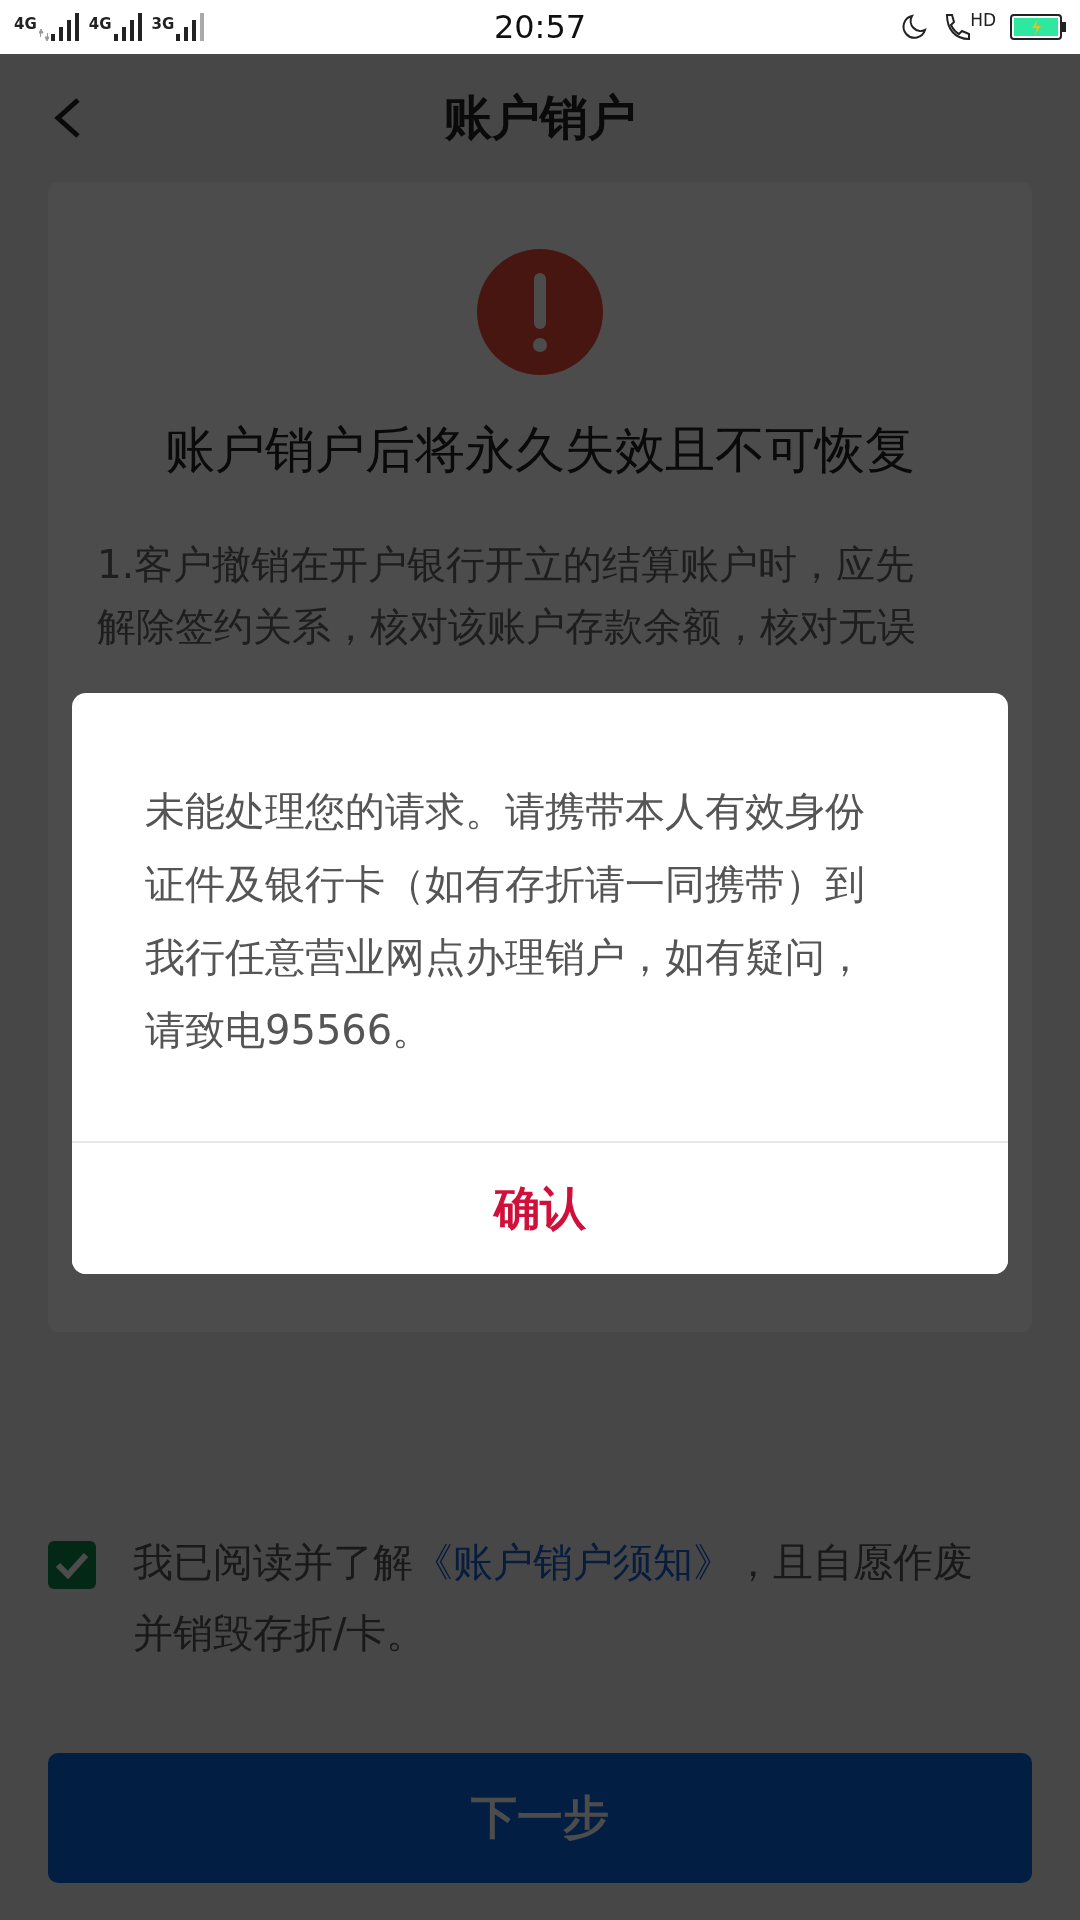 Image resolution: width=1080 pixels, height=1920 pixels. What do you see at coordinates (983, 20) in the screenshot?
I see `hd-label: HD` at bounding box center [983, 20].